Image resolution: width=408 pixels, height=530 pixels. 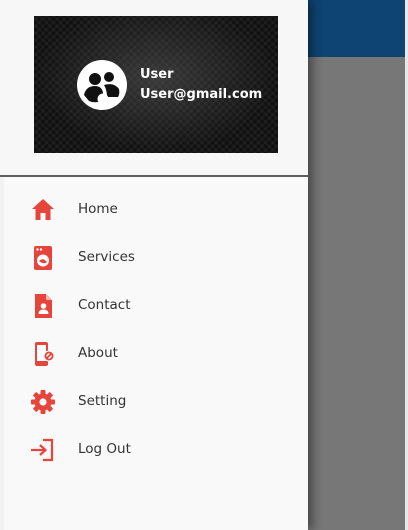 I want to click on menu-item-services: Services, so click(x=154, y=258).